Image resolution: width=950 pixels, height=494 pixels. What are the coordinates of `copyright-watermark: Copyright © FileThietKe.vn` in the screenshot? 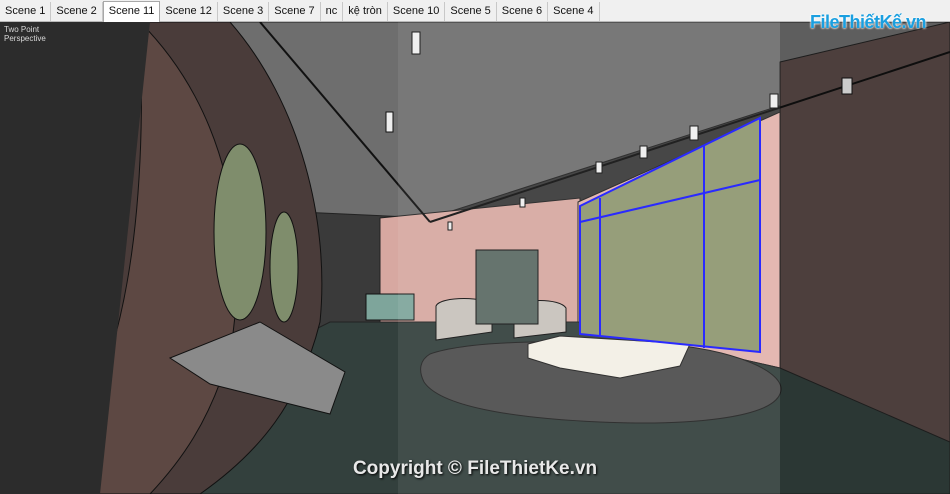 It's located at (475, 468).